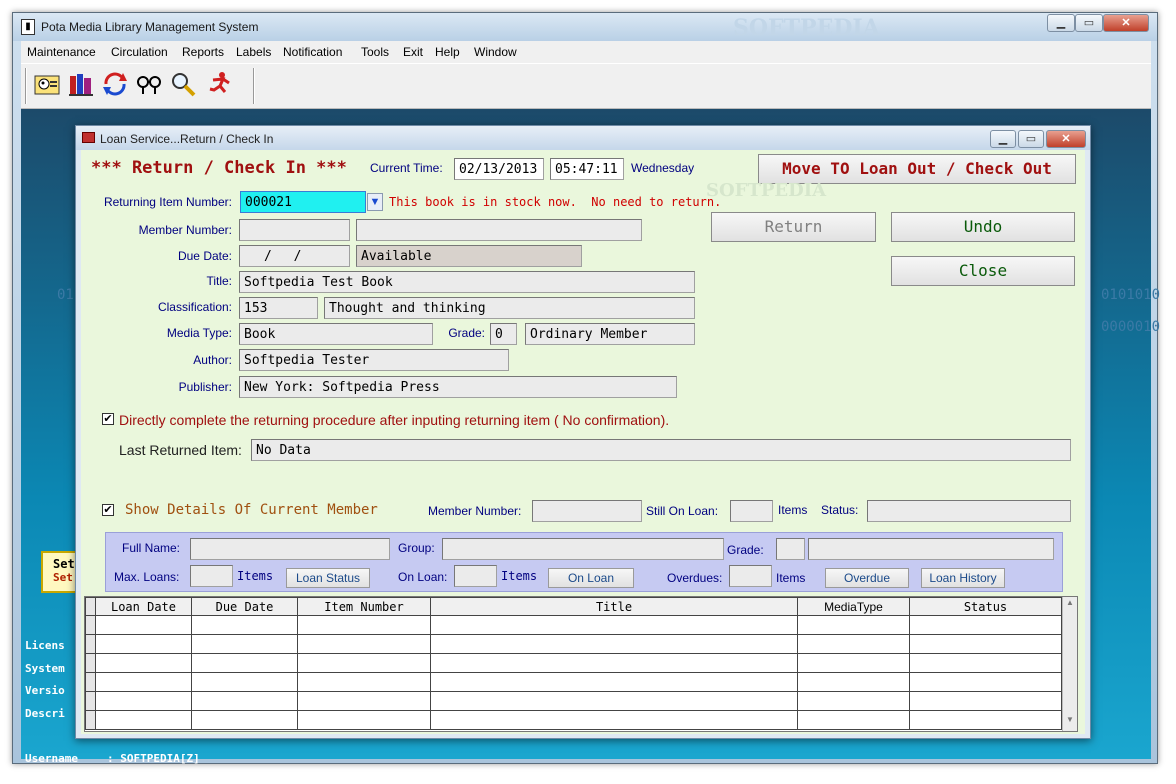  Describe the element at coordinates (447, 52) in the screenshot. I see `menu-help: Help` at that location.